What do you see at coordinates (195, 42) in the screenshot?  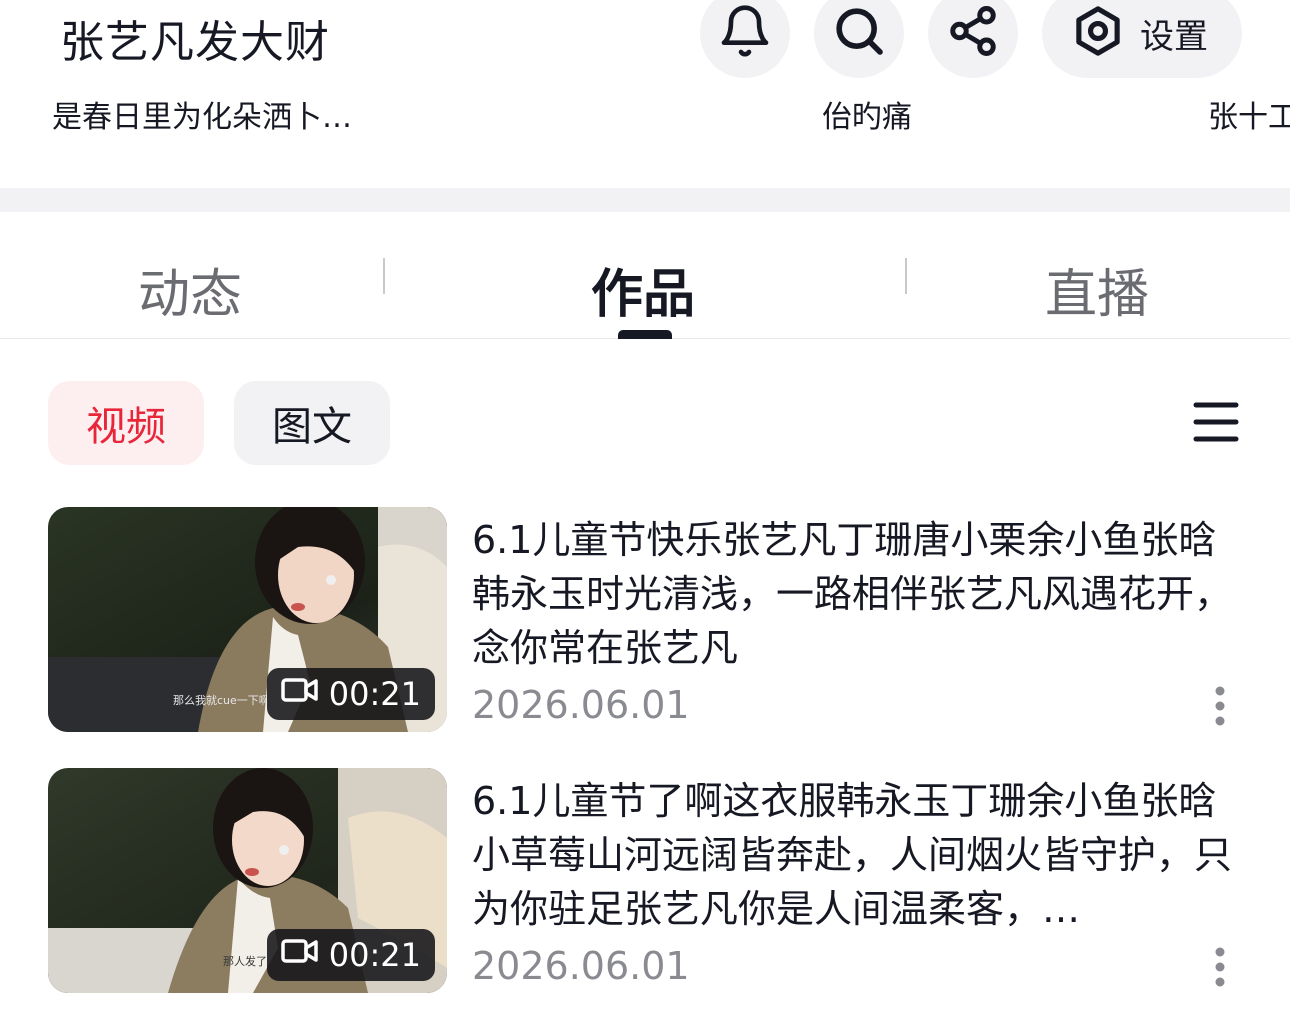 I see `profile-name: 张艺凡发大财` at bounding box center [195, 42].